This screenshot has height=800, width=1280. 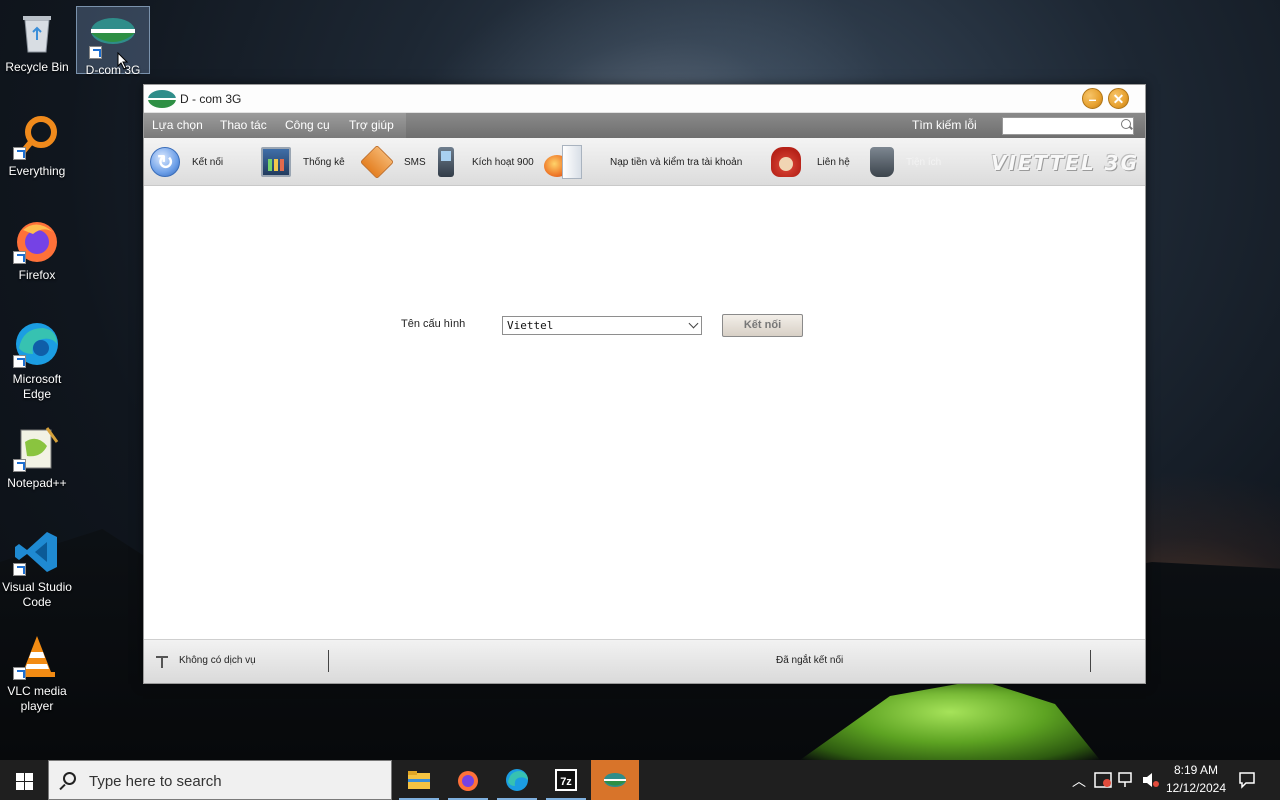 I want to click on toolbar-topup: Nạp tiền và kiểm tra tài khoản, so click(x=643, y=162).